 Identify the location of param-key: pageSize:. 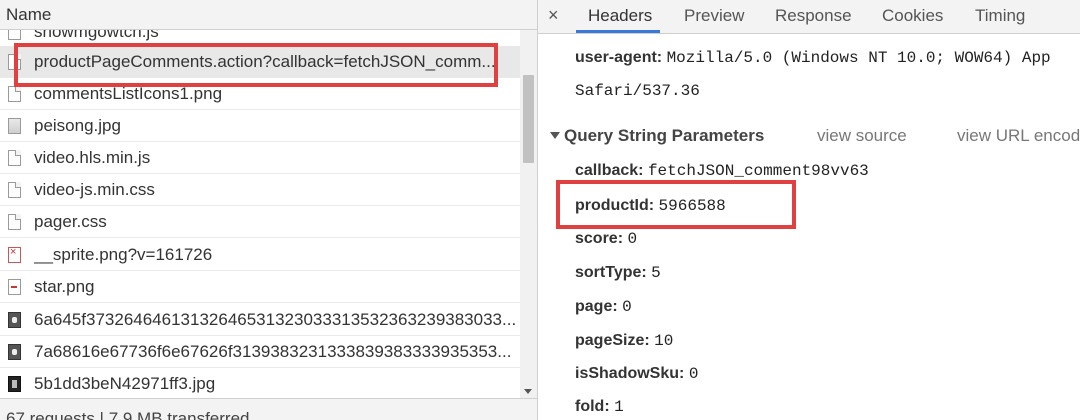
(612, 340).